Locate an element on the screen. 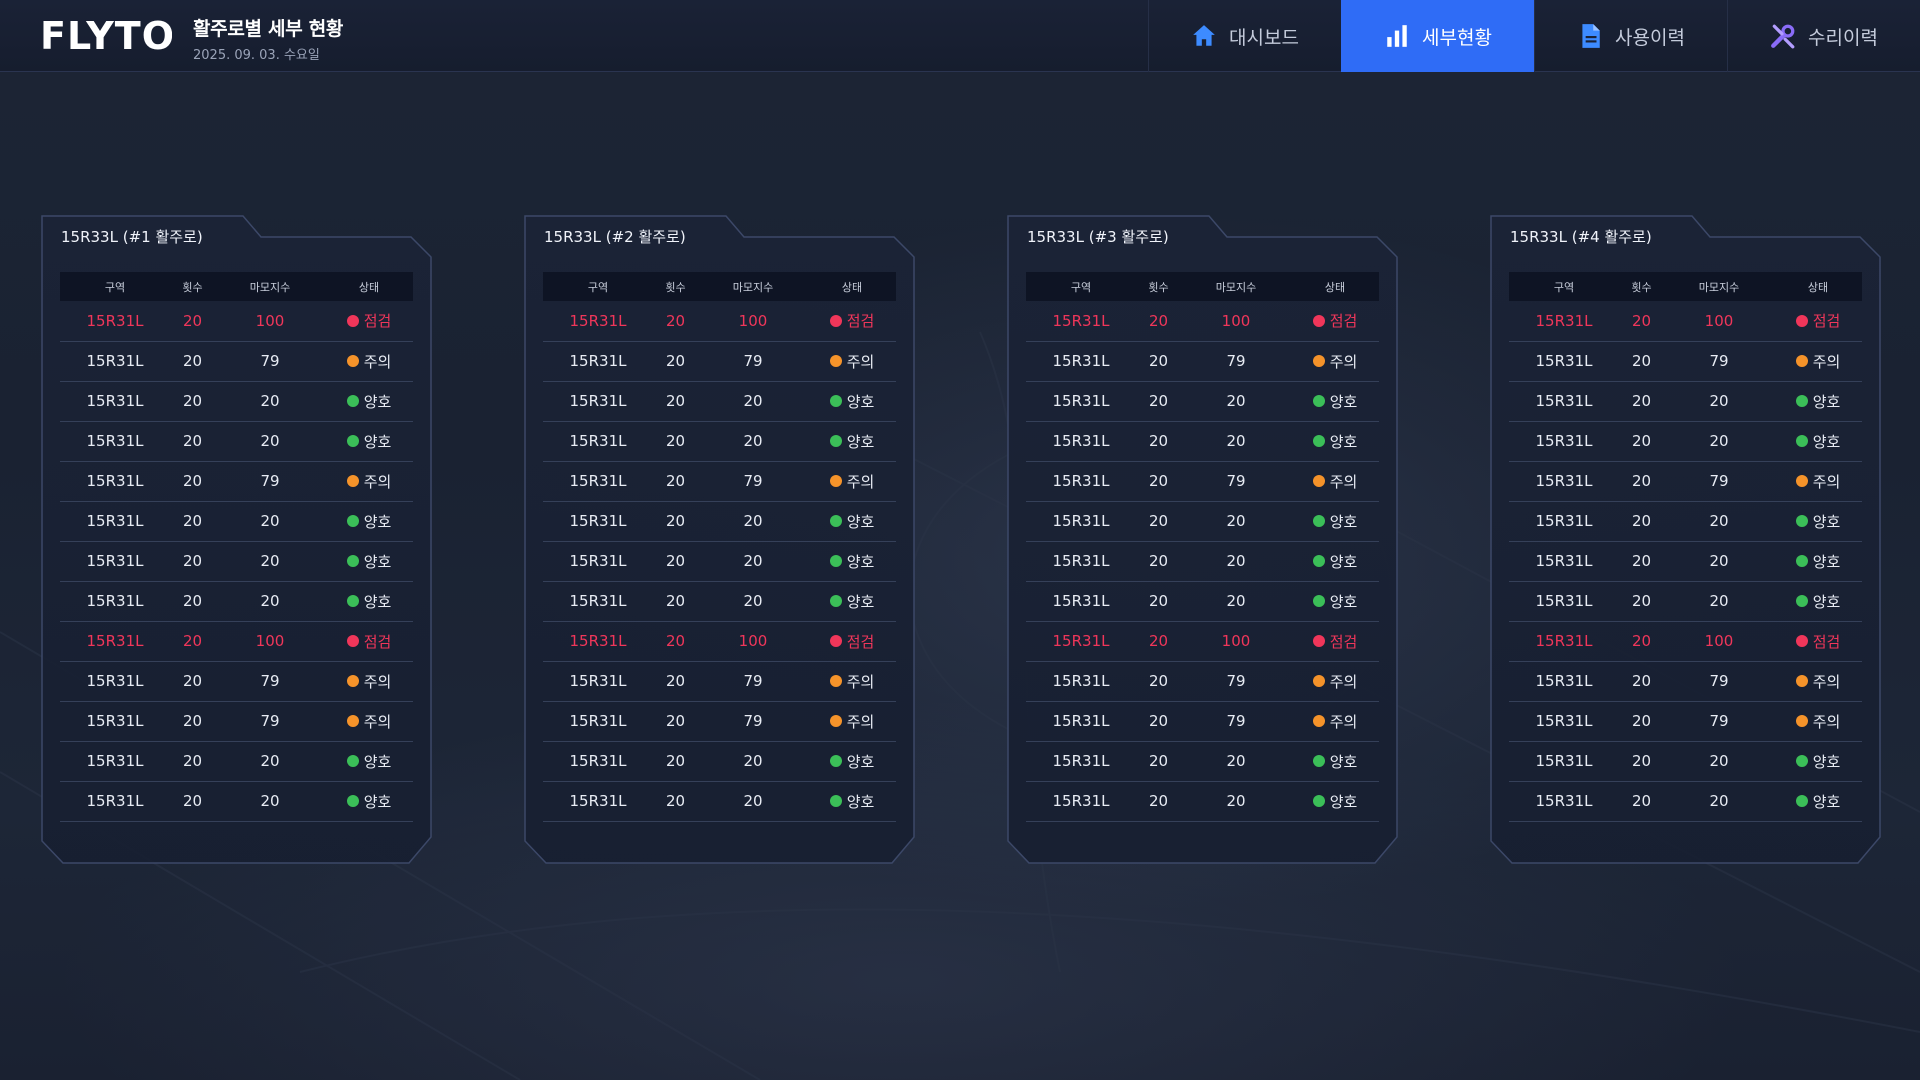  status-badge: 주의 is located at coordinates (368, 481).